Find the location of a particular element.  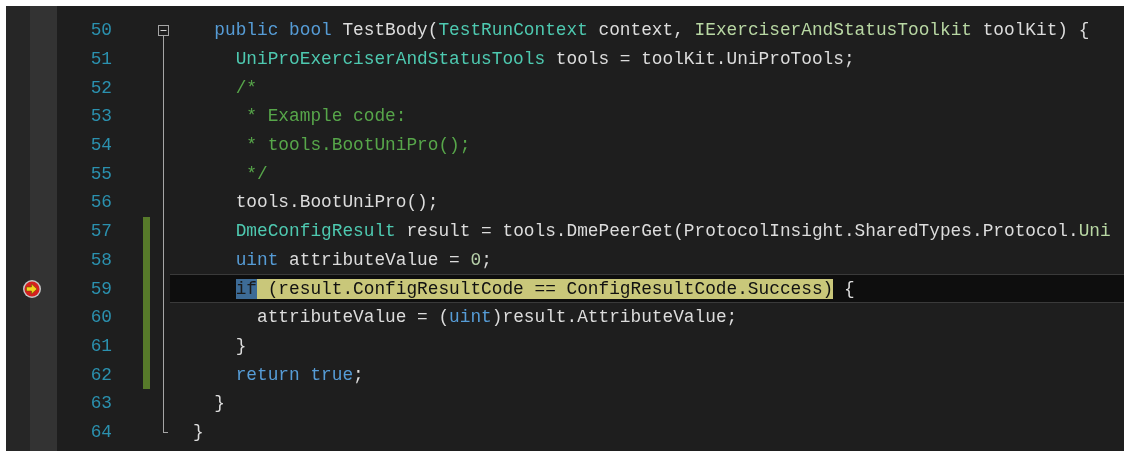

code-line: * tools.BootUniPro(); is located at coordinates (358, 145).